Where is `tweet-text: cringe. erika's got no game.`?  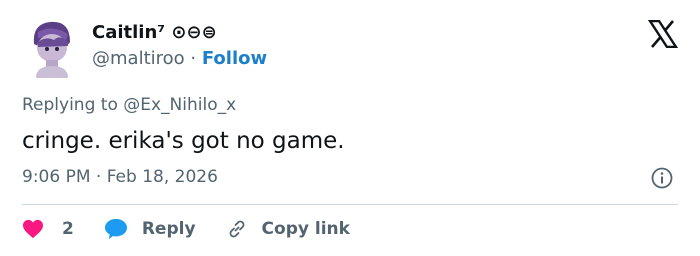
tweet-text: cringe. erika's got no game. is located at coordinates (183, 141).